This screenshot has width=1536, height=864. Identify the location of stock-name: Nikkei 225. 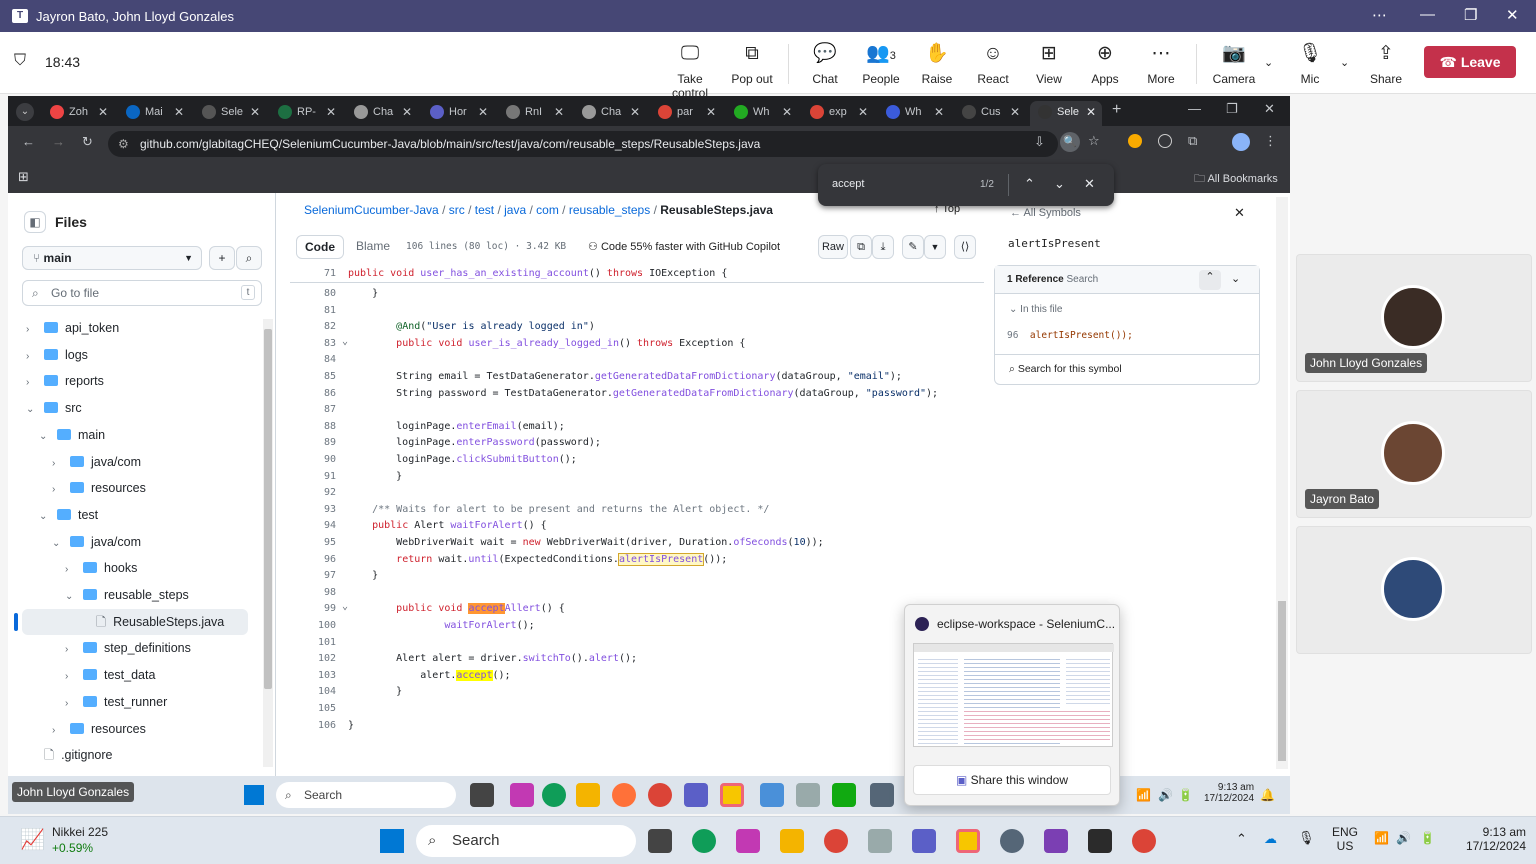
(80, 832).